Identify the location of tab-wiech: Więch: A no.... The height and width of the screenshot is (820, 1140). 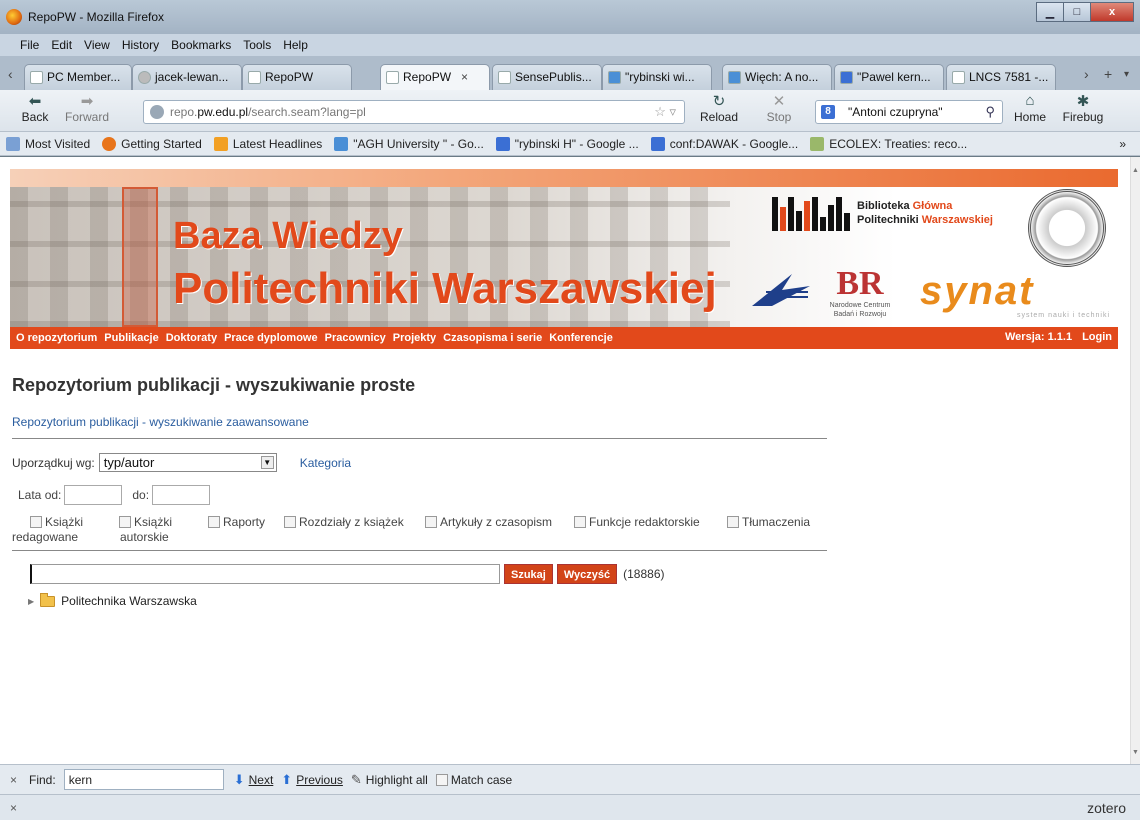
(777, 77).